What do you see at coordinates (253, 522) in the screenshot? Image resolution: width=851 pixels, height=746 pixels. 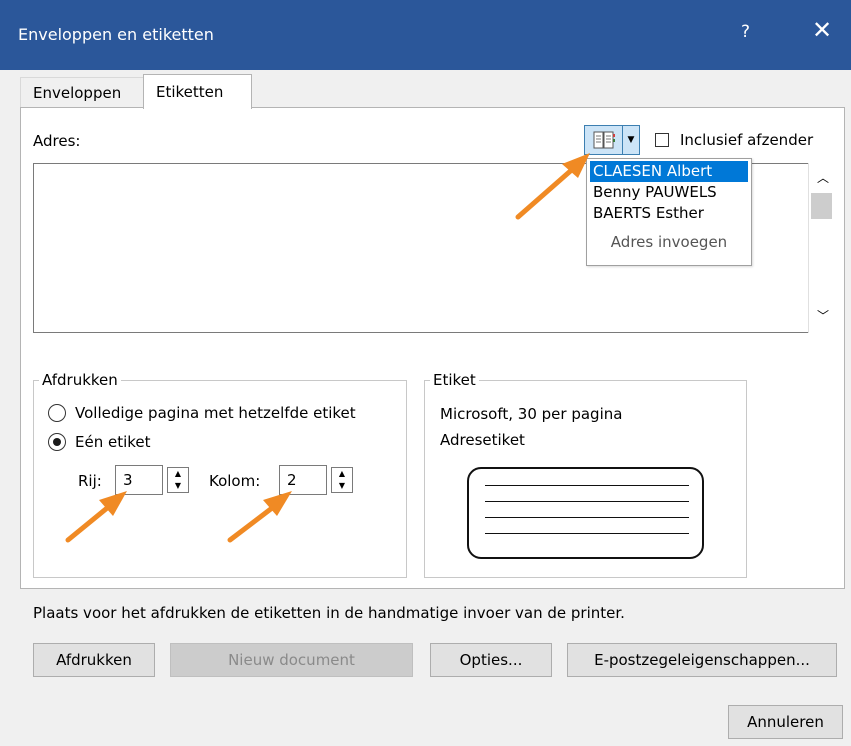 I see `arrow-column` at bounding box center [253, 522].